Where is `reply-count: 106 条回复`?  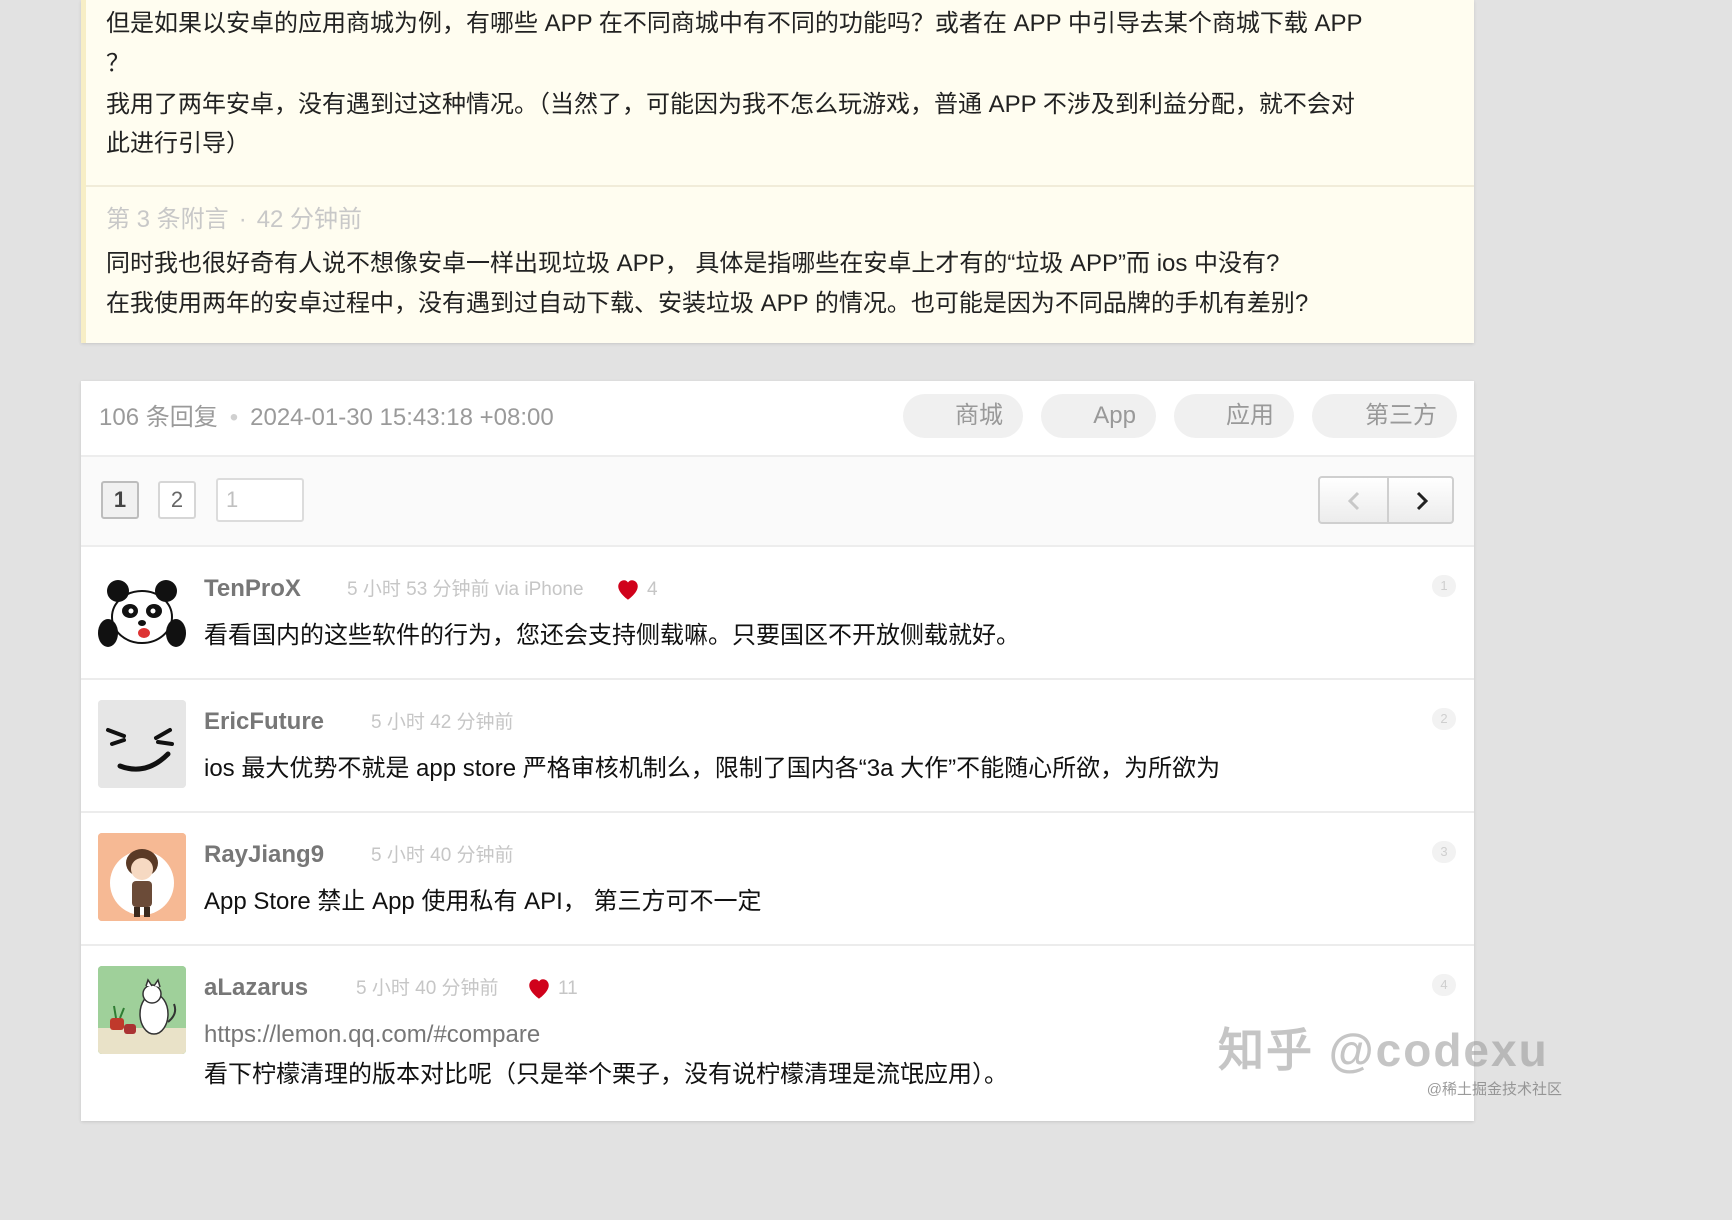 reply-count: 106 条回复 is located at coordinates (158, 417).